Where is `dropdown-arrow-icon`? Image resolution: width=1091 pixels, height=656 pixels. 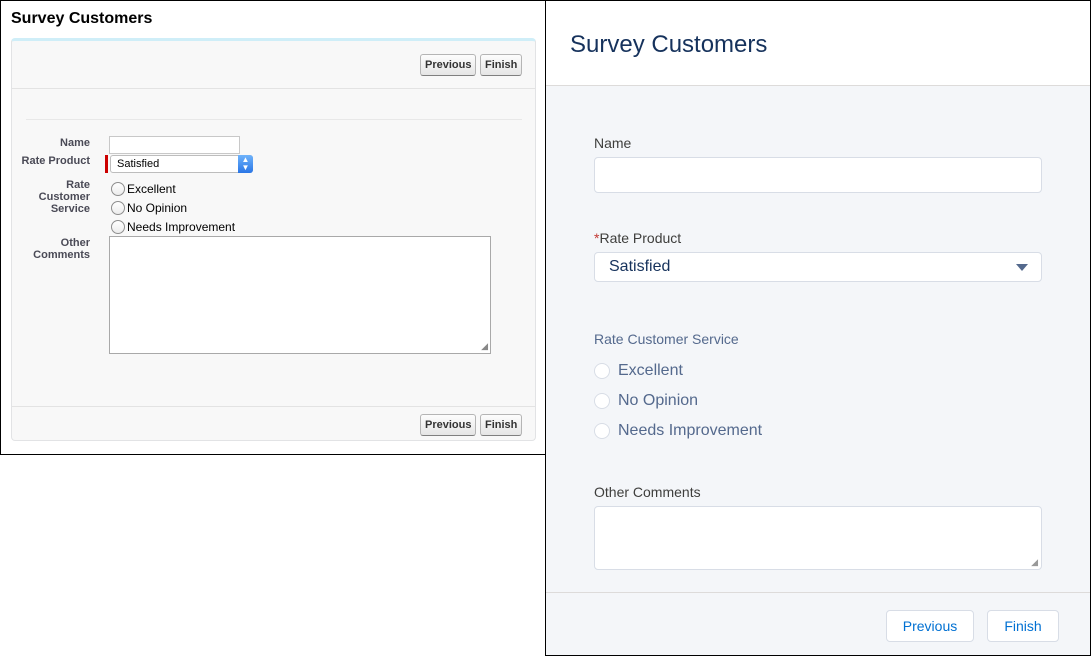
dropdown-arrow-icon is located at coordinates (1022, 267).